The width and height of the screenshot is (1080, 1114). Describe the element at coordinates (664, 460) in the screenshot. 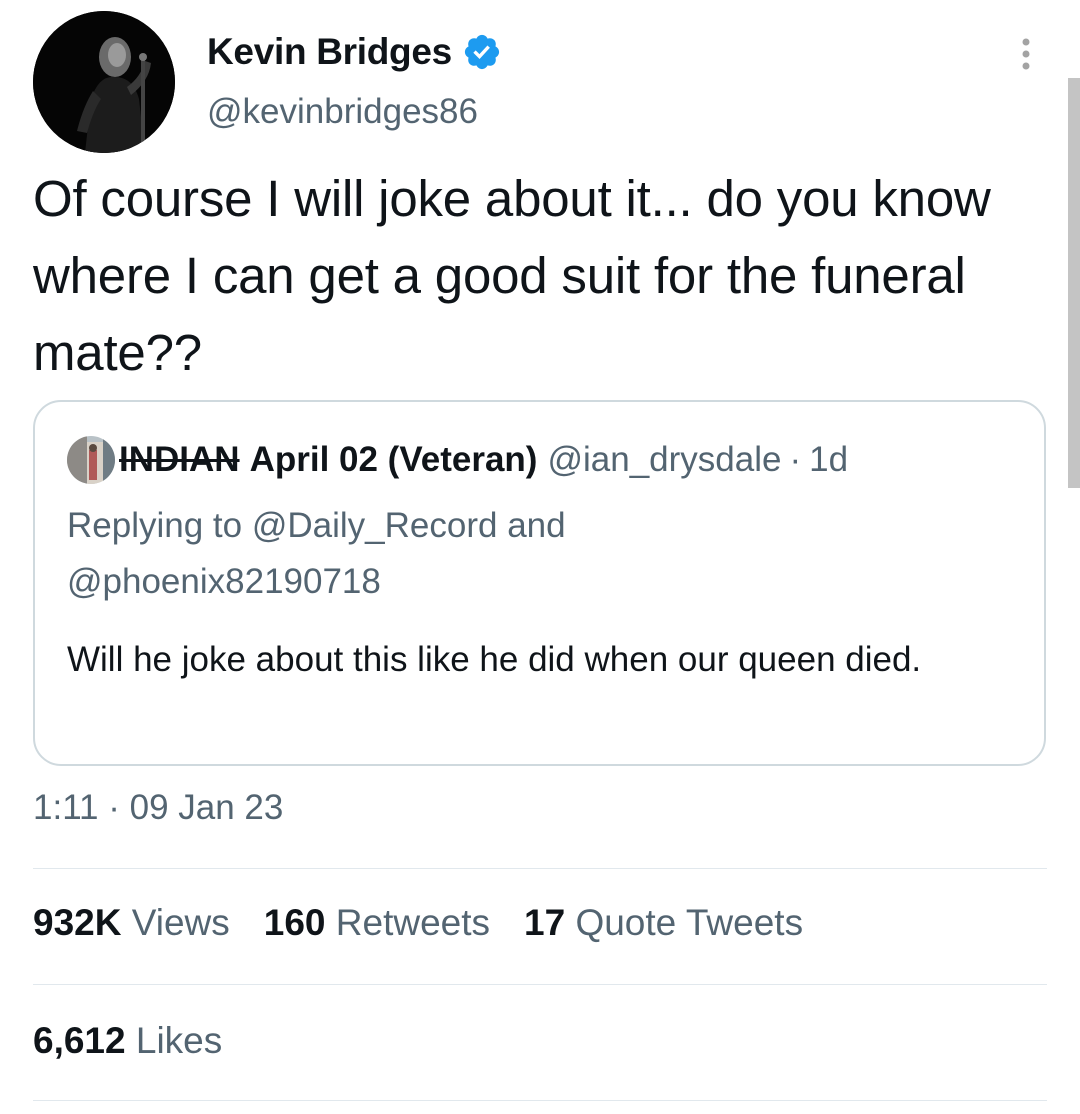

I see `quoted-author-handle: @ian_drysdale` at that location.